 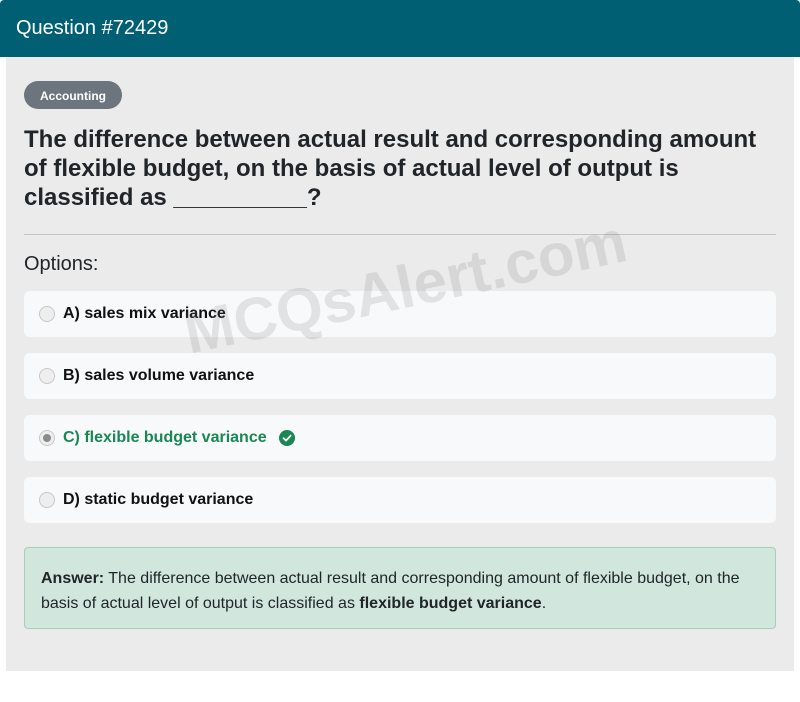 What do you see at coordinates (544, 603) in the screenshot?
I see `answer-suffix: .` at bounding box center [544, 603].